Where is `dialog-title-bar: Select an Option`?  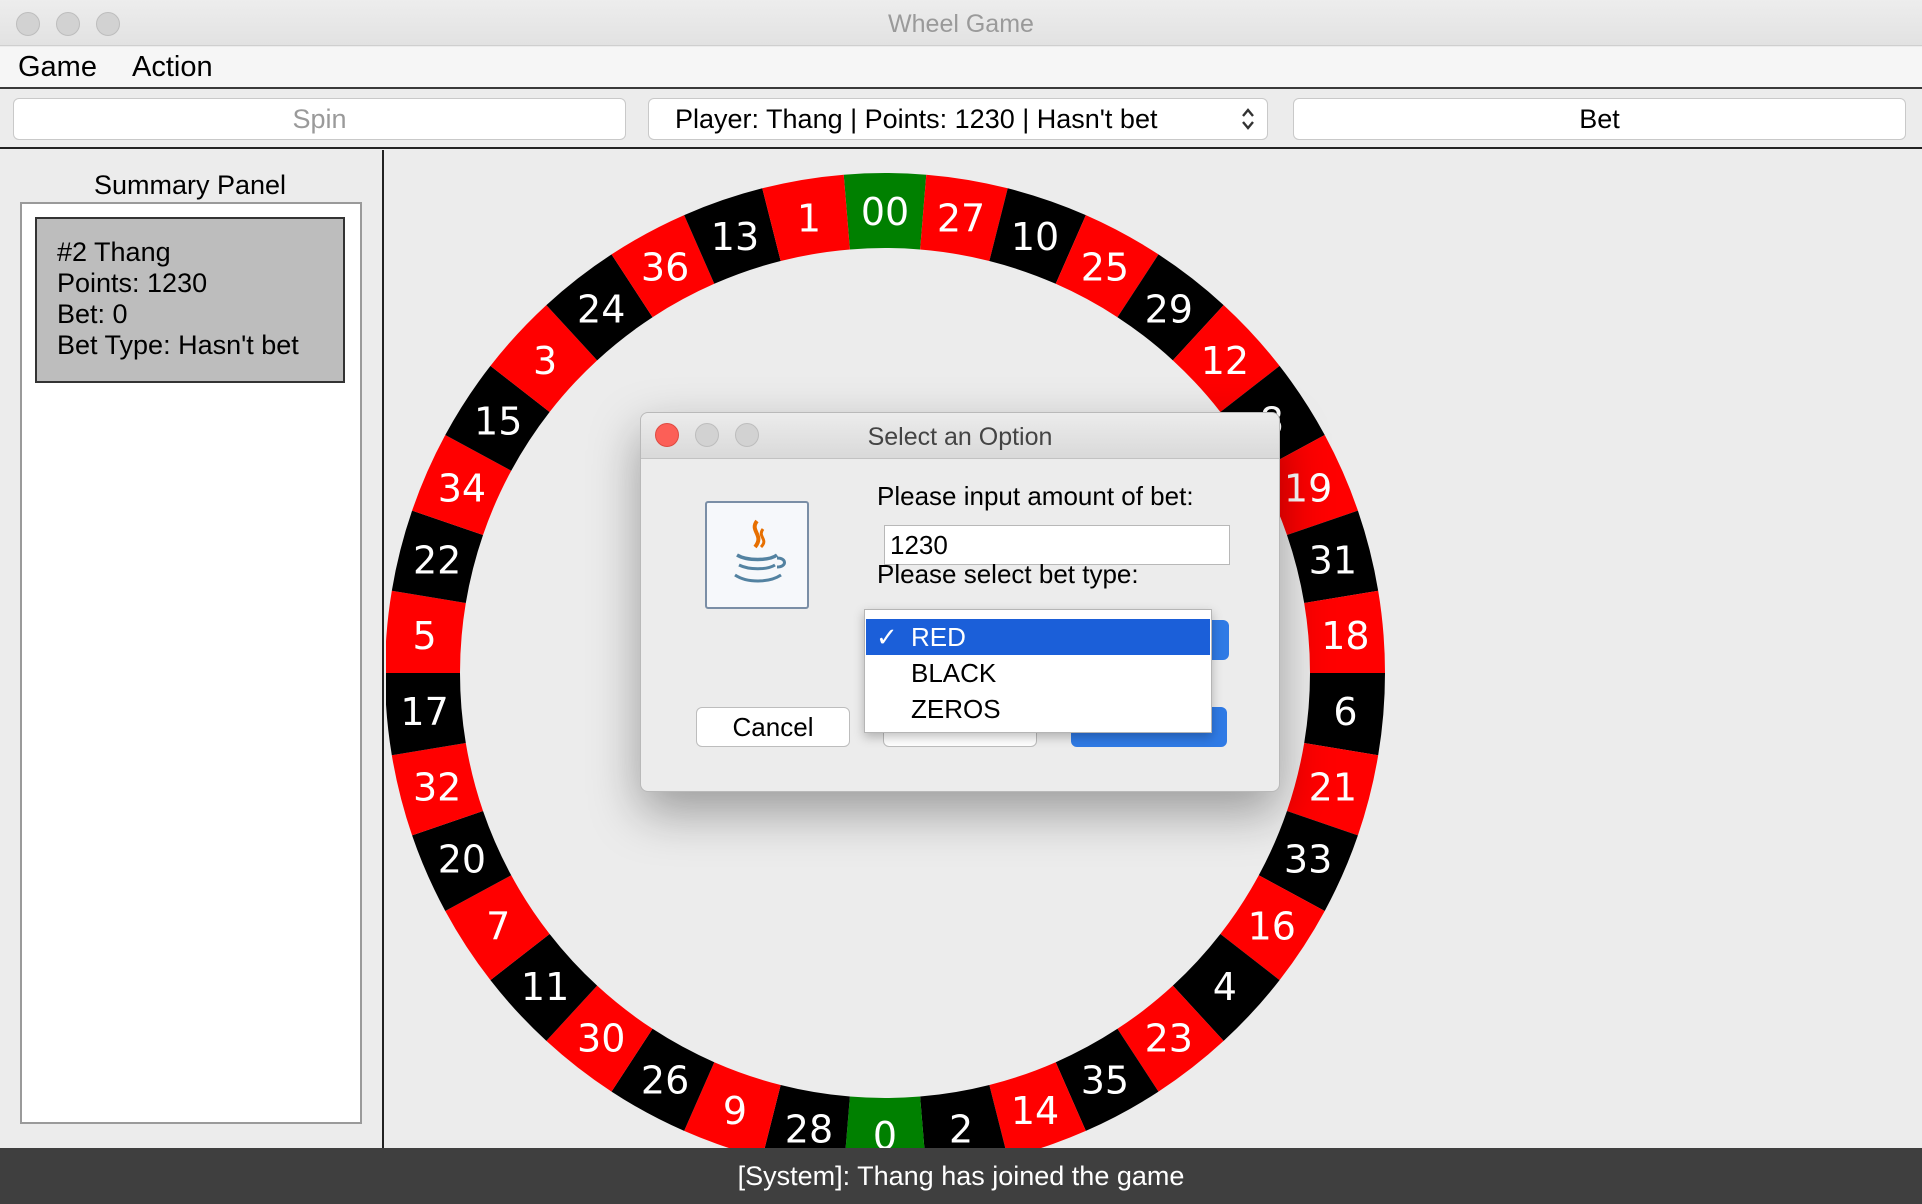 dialog-title-bar: Select an Option is located at coordinates (960, 436).